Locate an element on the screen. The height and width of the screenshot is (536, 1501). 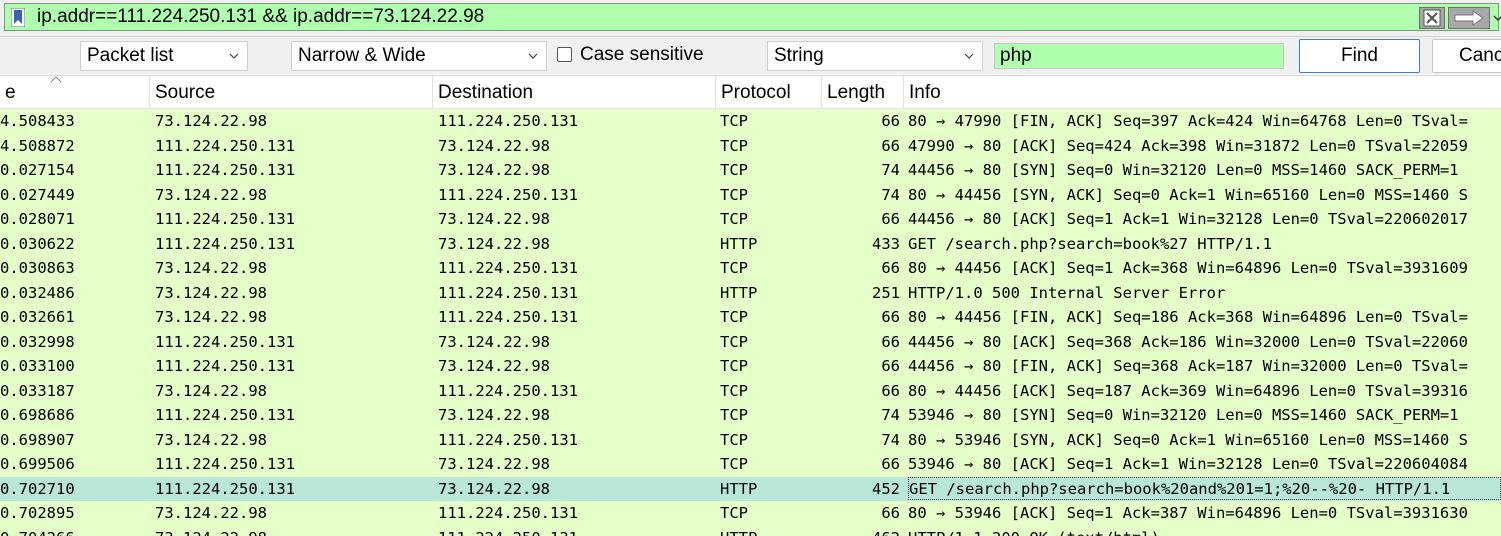
arrow-right-icon is located at coordinates (1469, 18).